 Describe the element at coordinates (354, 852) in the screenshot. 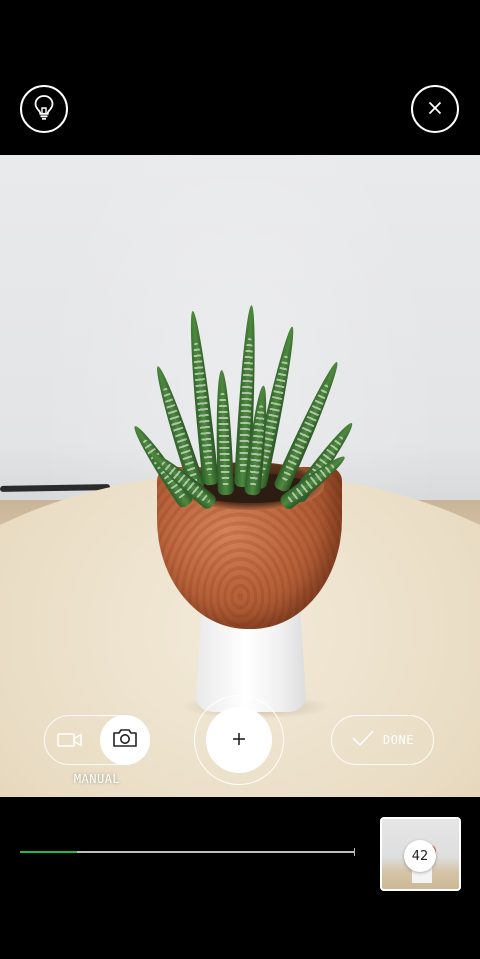

I see `capture-progress-end-marker` at that location.